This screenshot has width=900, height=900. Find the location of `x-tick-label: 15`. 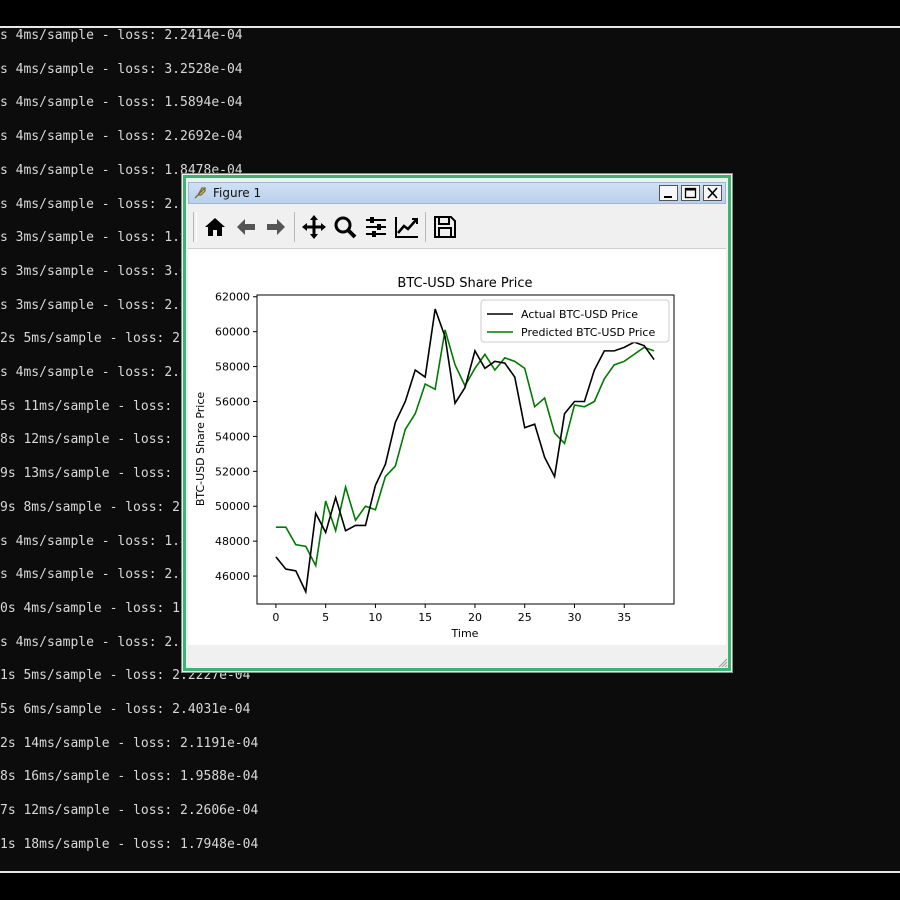

x-tick-label: 15 is located at coordinates (425, 617).